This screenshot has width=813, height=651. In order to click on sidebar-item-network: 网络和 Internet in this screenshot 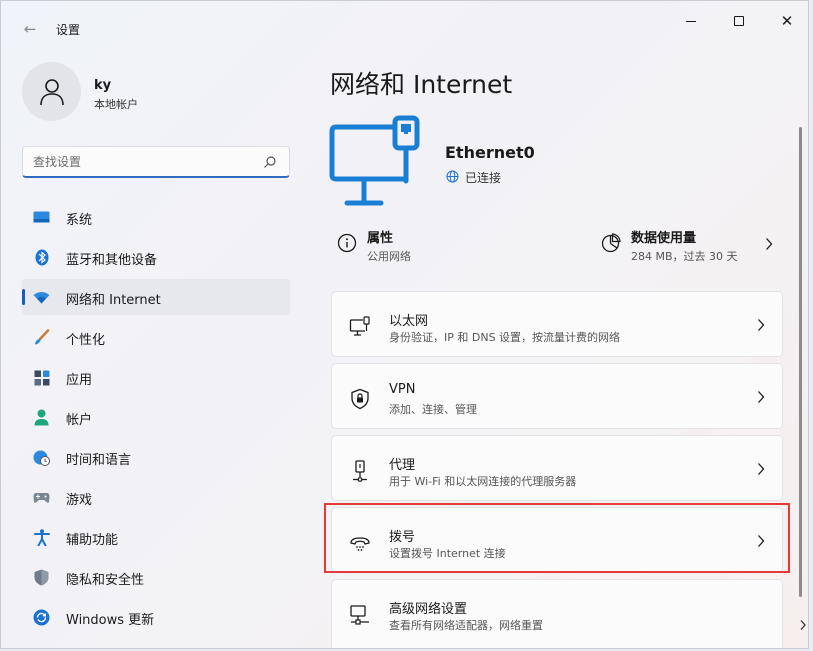, I will do `click(156, 297)`.